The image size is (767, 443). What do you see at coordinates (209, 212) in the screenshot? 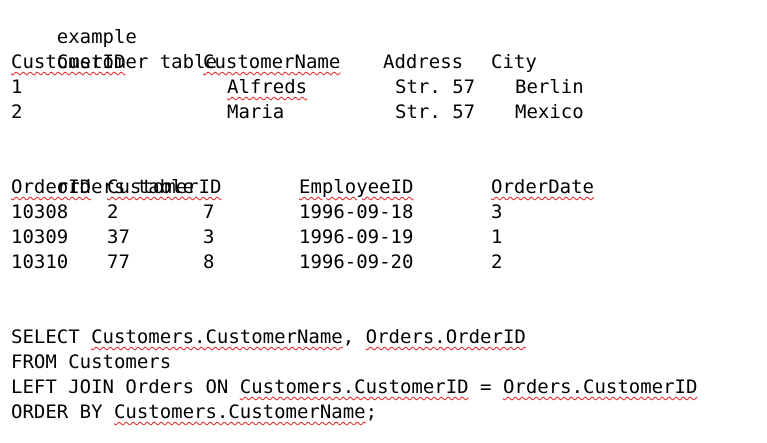
I see `orders-row-1-employeeid: 7` at bounding box center [209, 212].